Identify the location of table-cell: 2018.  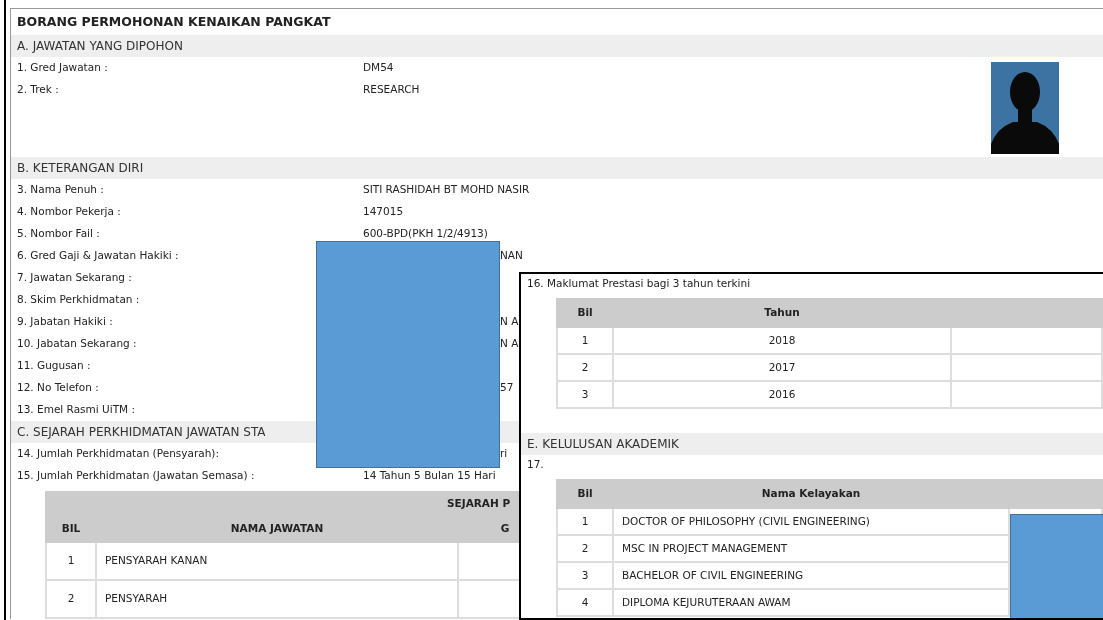
(782, 340).